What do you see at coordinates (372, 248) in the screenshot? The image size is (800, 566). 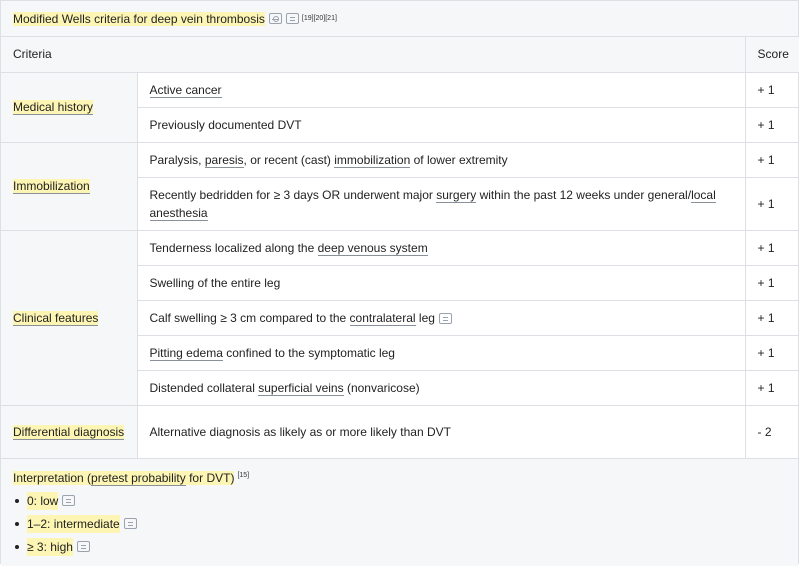 I see `term-link: deep venous system` at bounding box center [372, 248].